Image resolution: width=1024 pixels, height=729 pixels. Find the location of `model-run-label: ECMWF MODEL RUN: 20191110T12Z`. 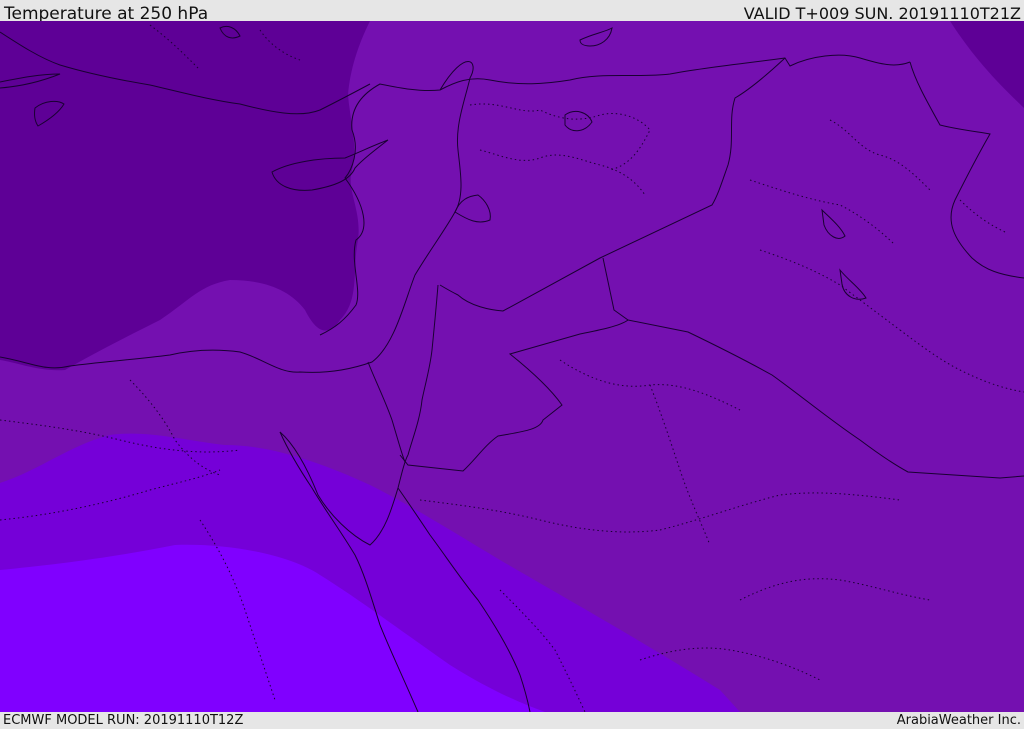

model-run-label: ECMWF MODEL RUN: 20191110T12Z is located at coordinates (123, 720).